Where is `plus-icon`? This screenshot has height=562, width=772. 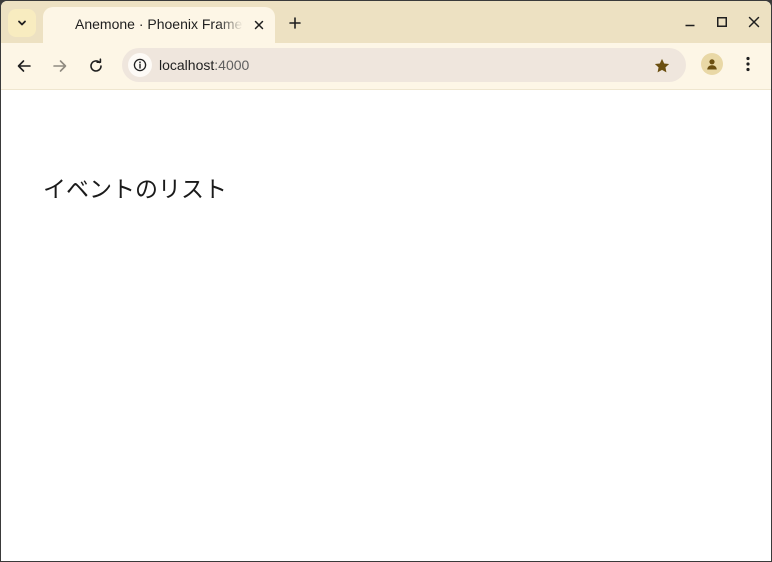 plus-icon is located at coordinates (295, 23).